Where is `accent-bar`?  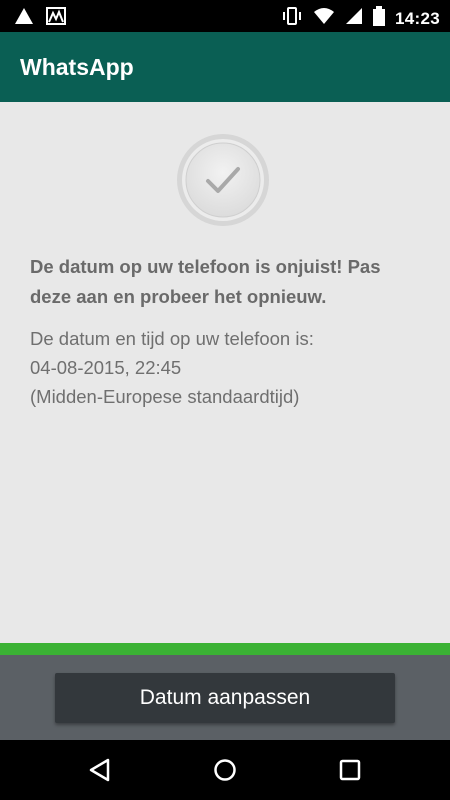
accent-bar is located at coordinates (225, 649).